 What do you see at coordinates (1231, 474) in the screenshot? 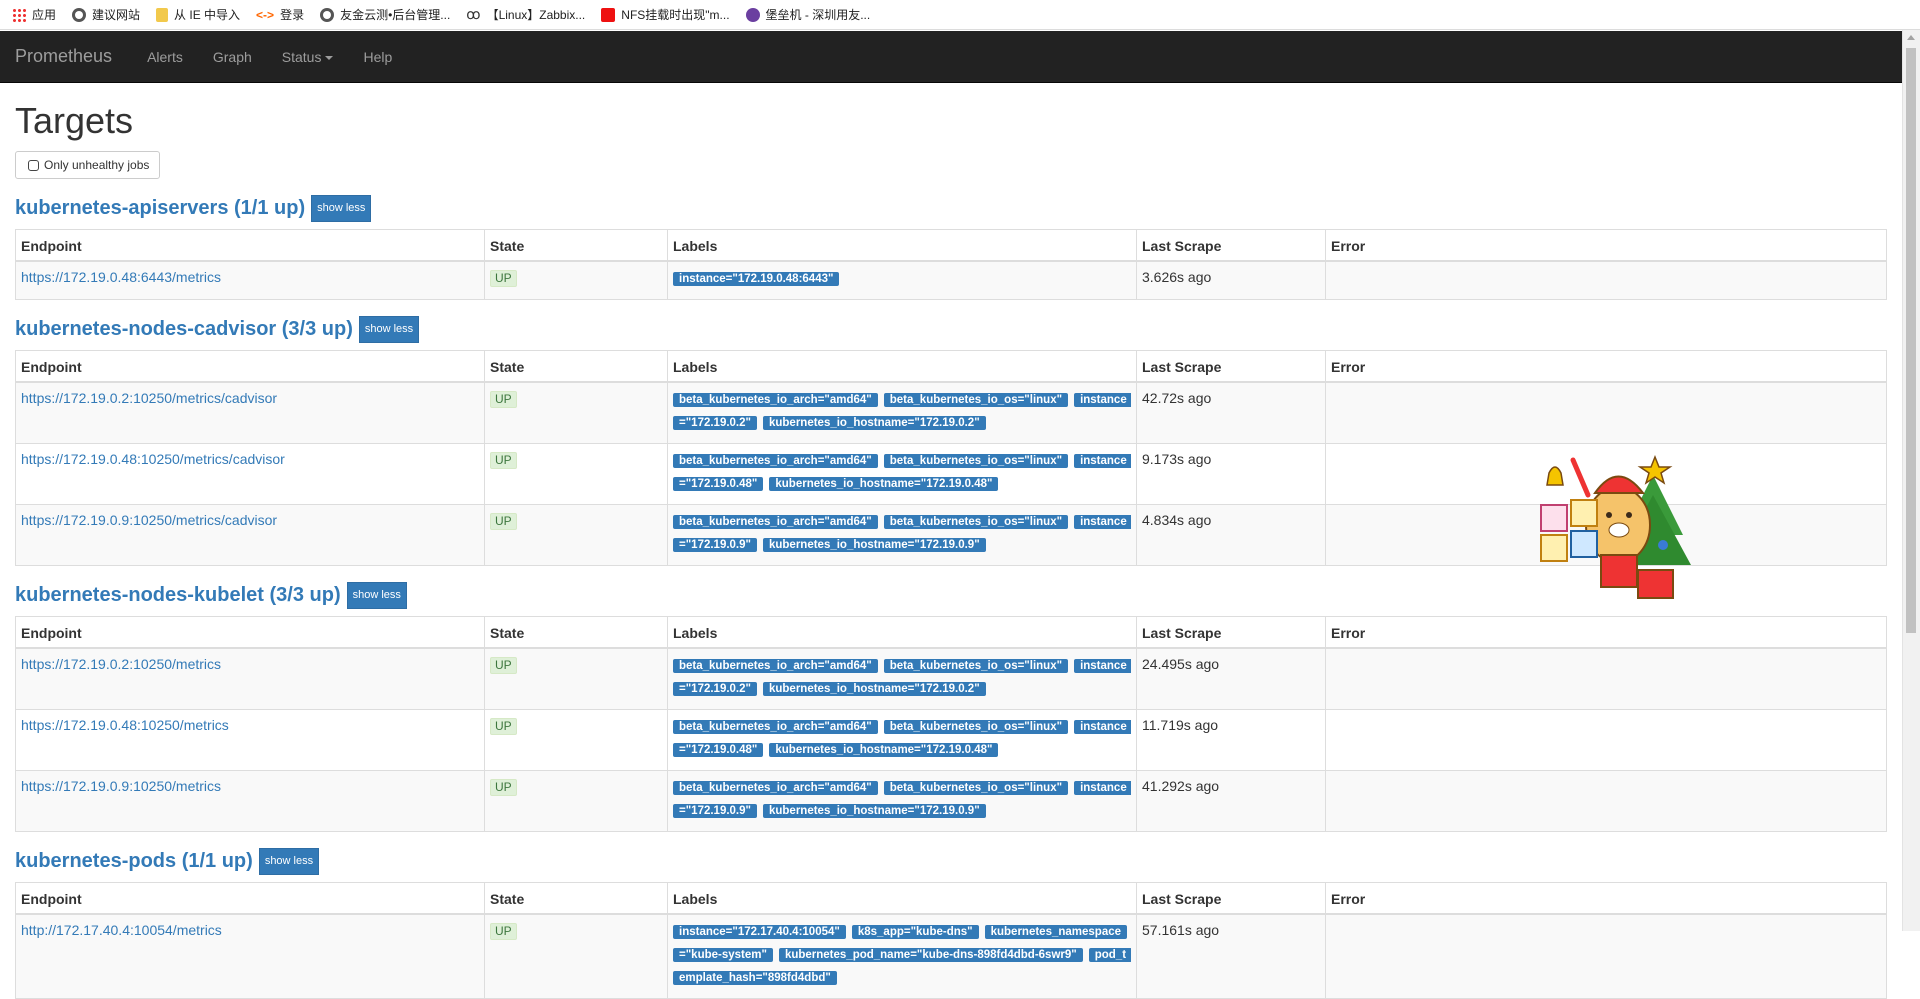
I see `last-scrape-cell: 9.173s ago` at bounding box center [1231, 474].